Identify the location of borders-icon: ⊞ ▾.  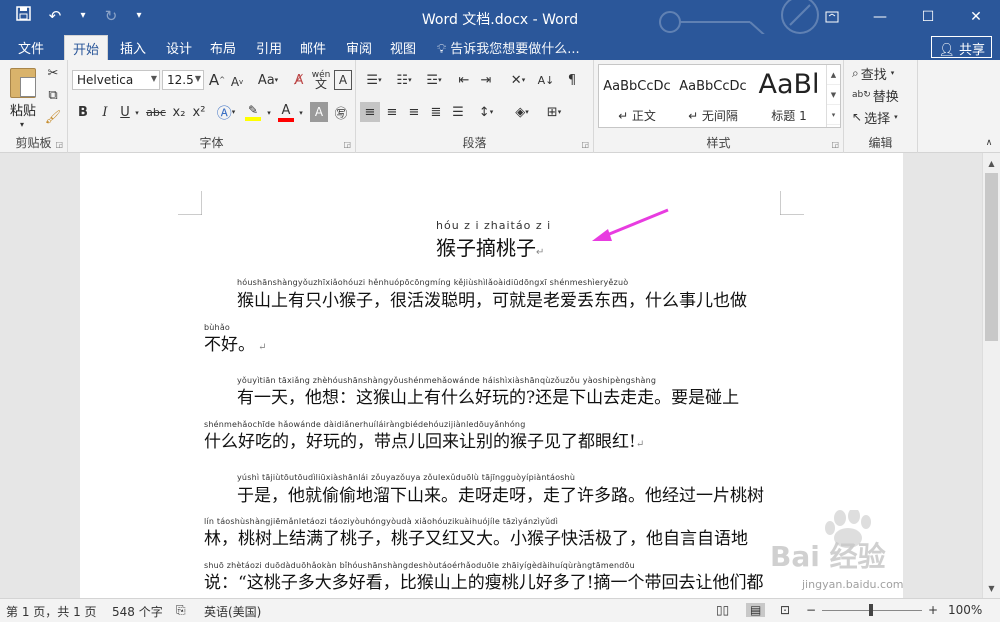
(554, 112).